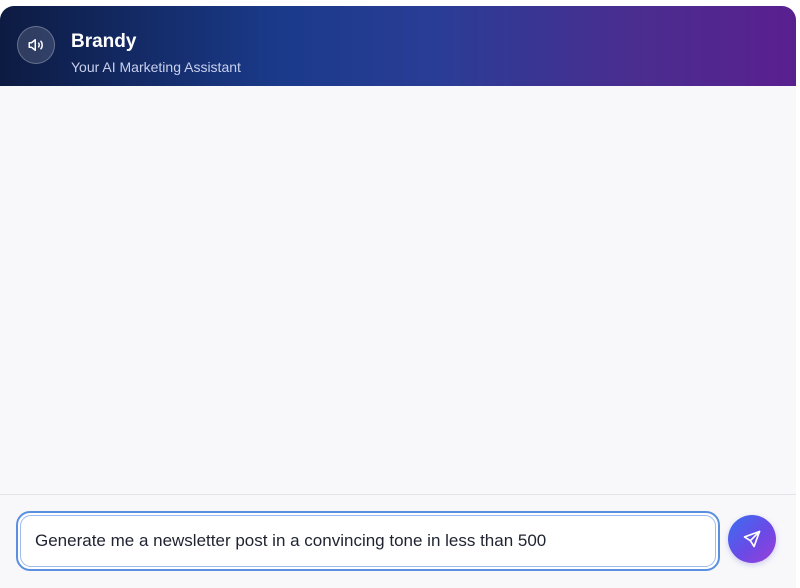 The height and width of the screenshot is (588, 800). I want to click on speaker-icon, so click(35, 45).